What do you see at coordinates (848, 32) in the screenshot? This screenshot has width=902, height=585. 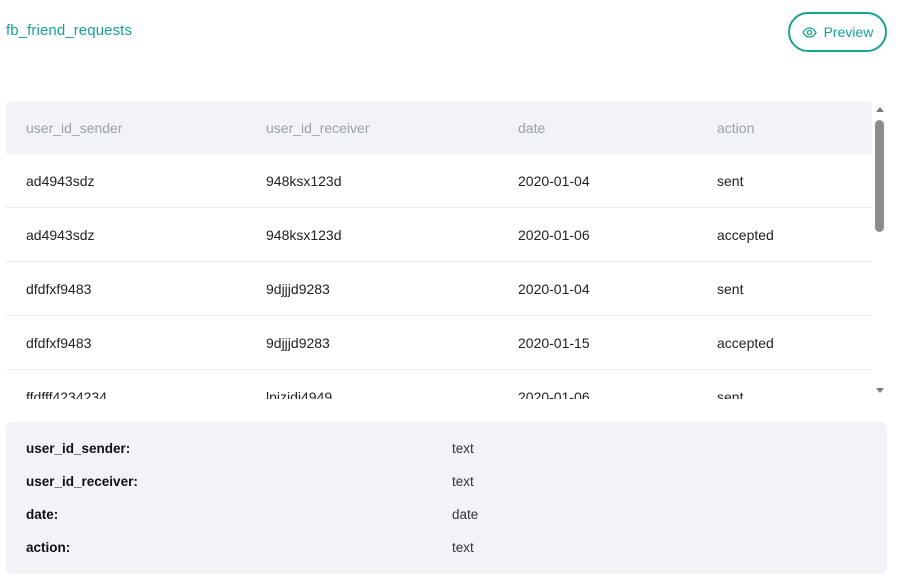 I see `preview-button-label: Preview` at bounding box center [848, 32].